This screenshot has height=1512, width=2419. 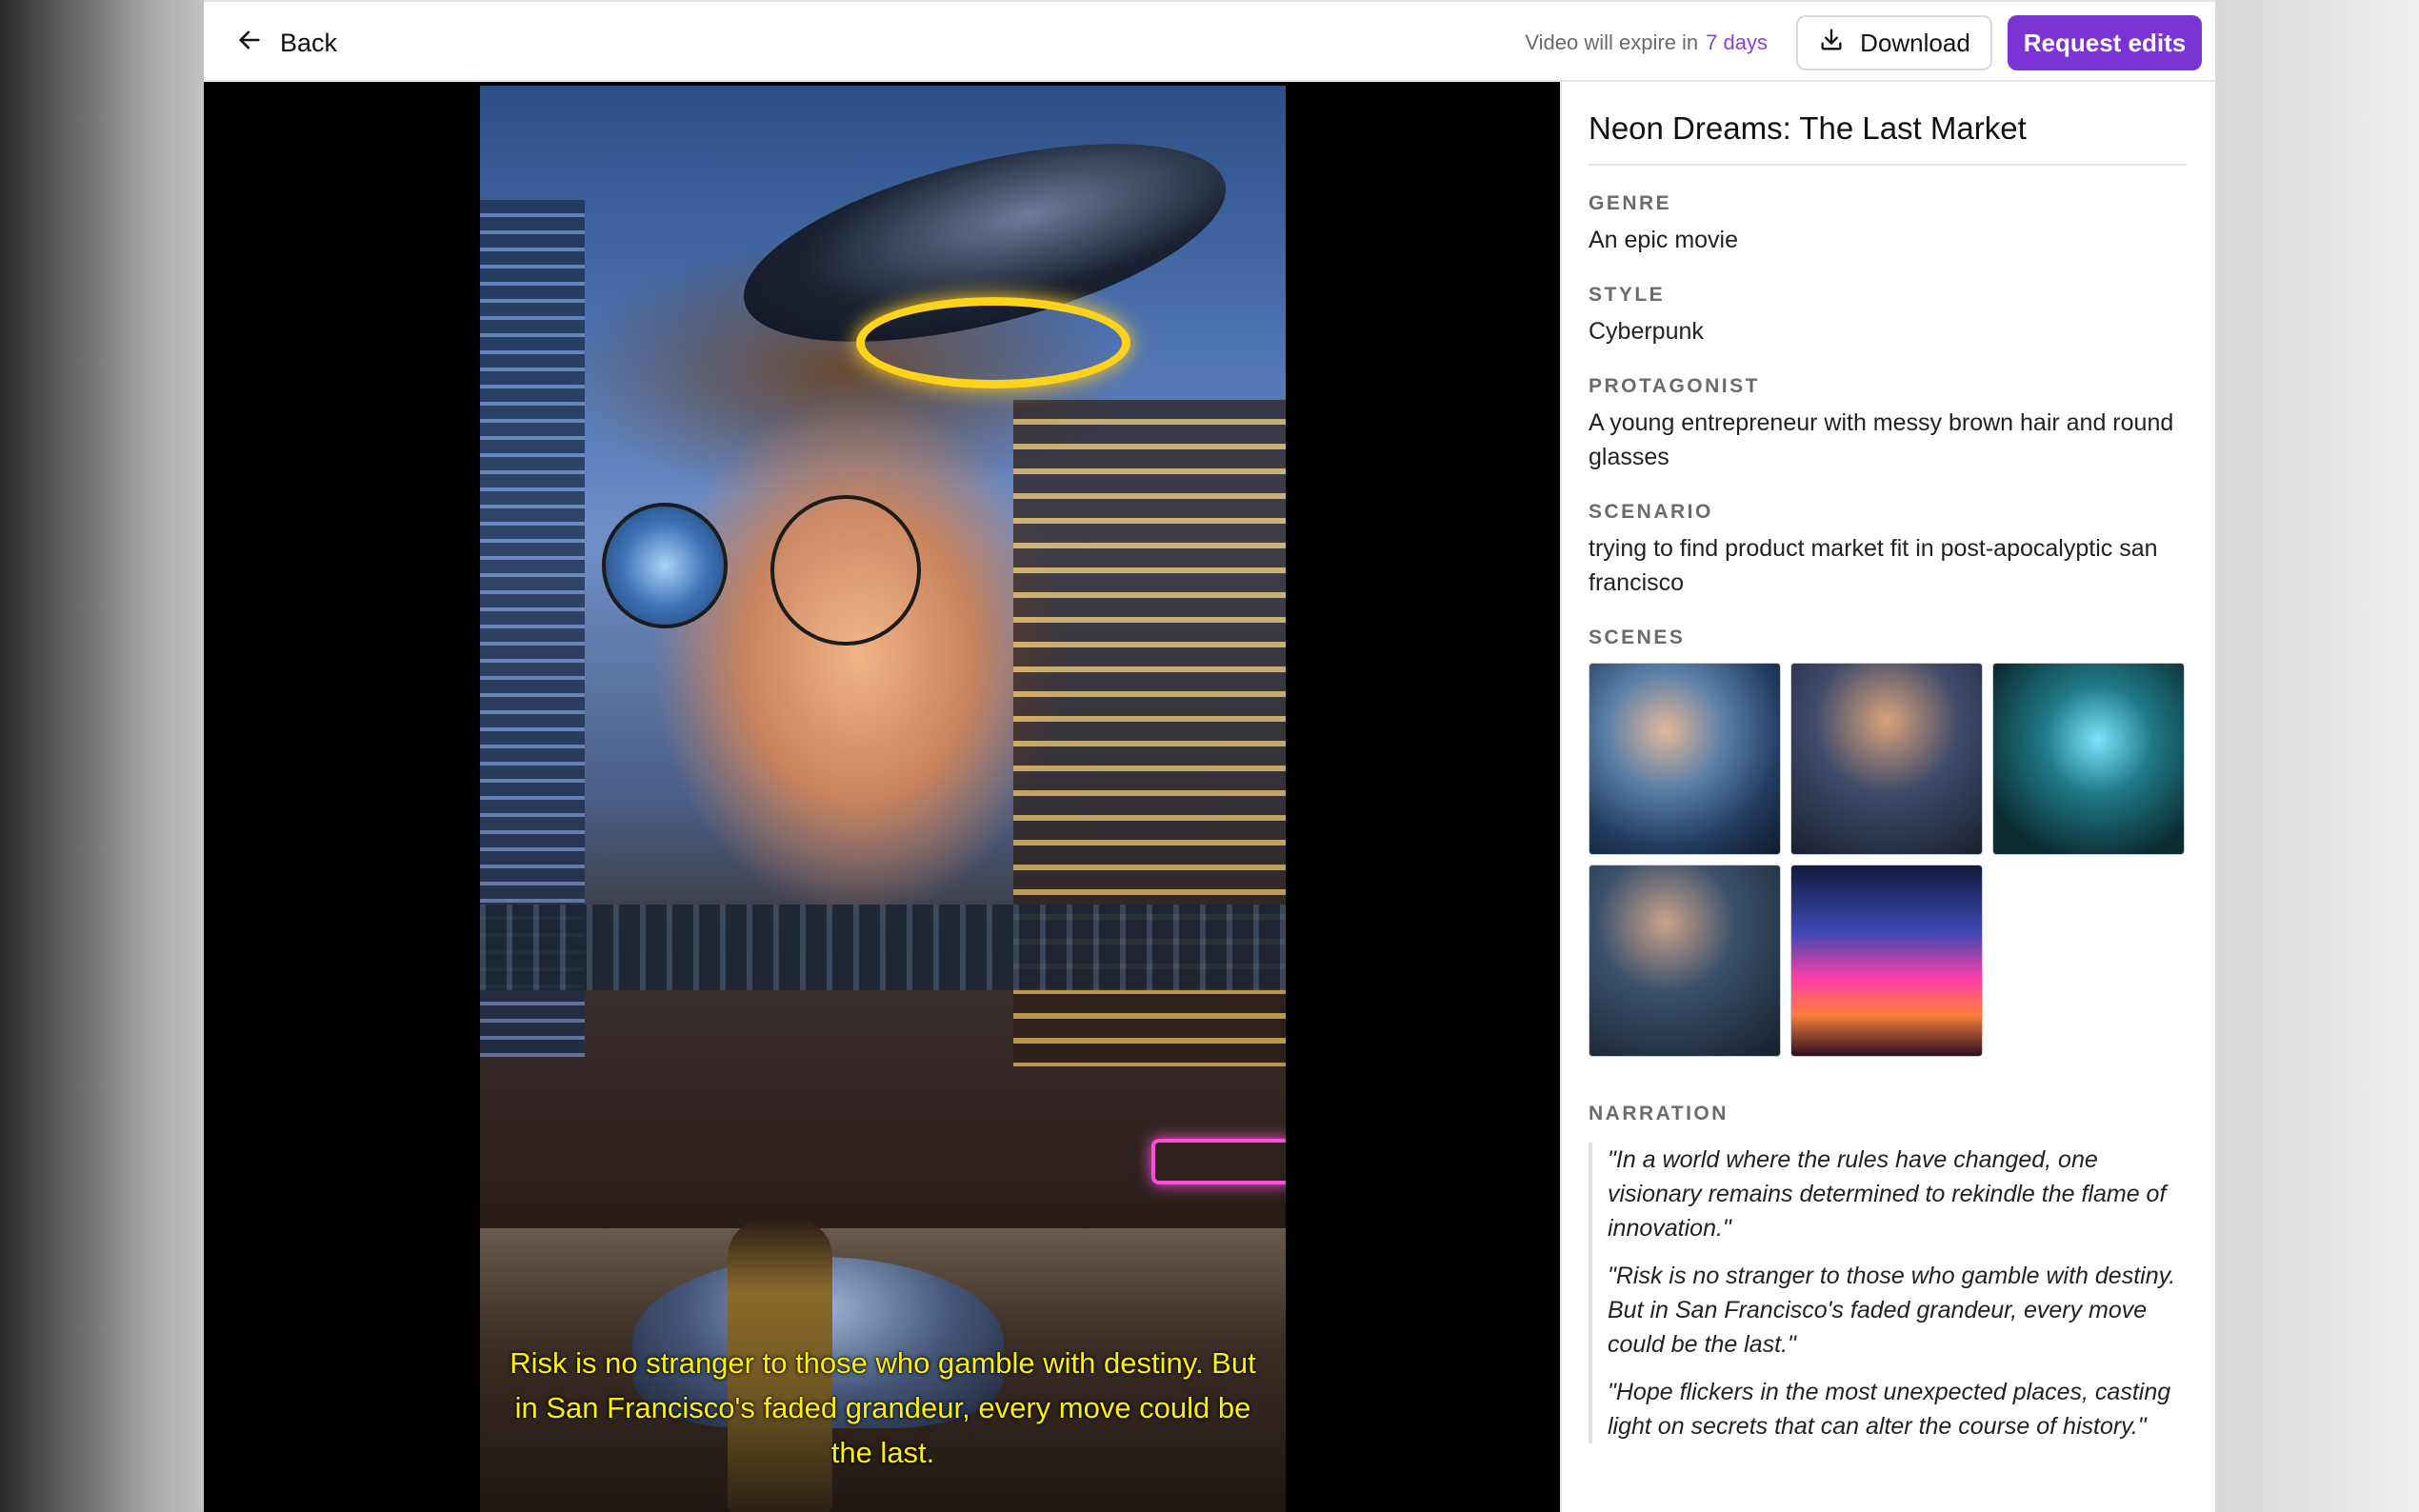 I want to click on scenes-grid, so click(x=1887, y=860).